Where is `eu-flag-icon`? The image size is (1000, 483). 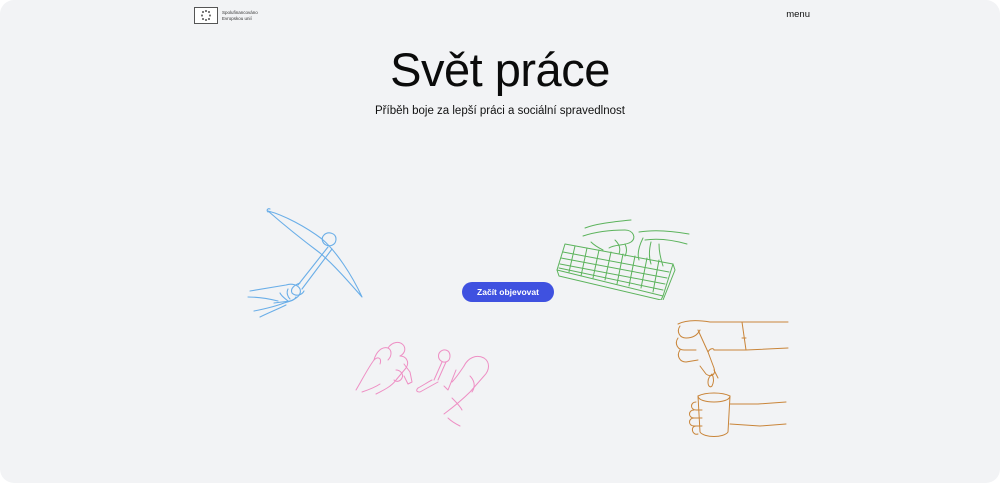
eu-flag-icon is located at coordinates (206, 15).